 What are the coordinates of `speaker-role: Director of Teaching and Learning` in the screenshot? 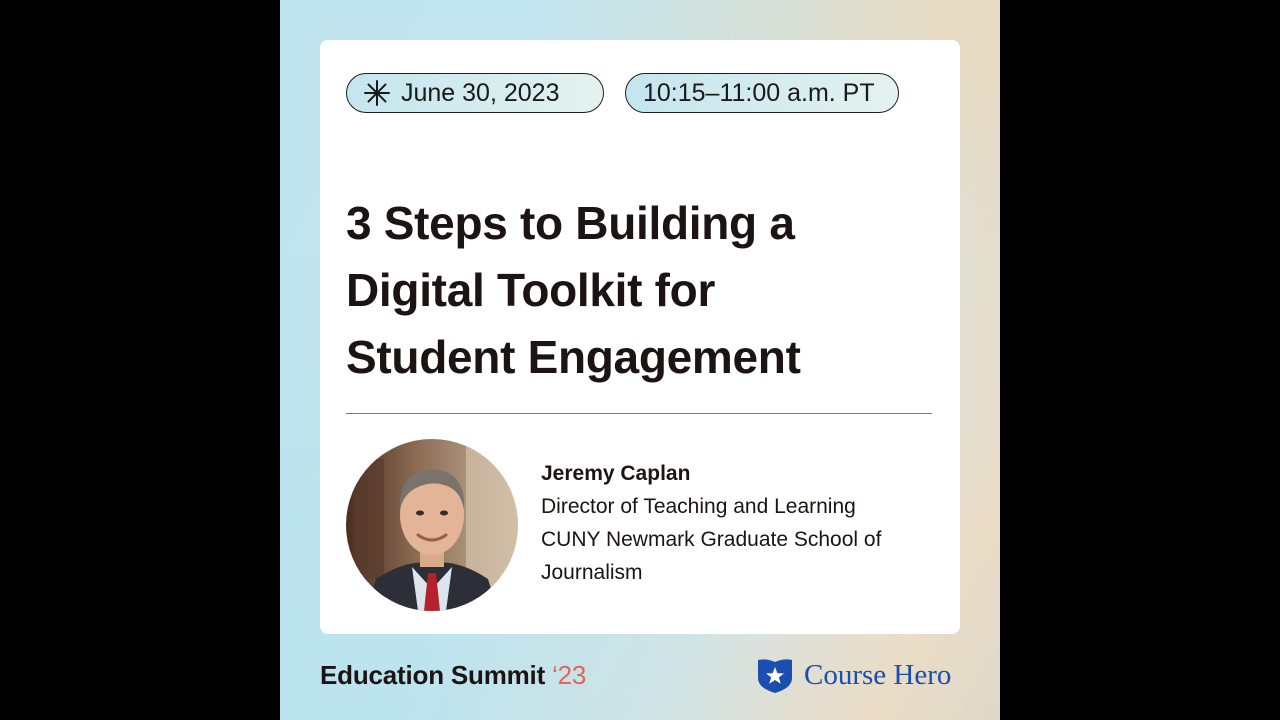 It's located at (698, 506).